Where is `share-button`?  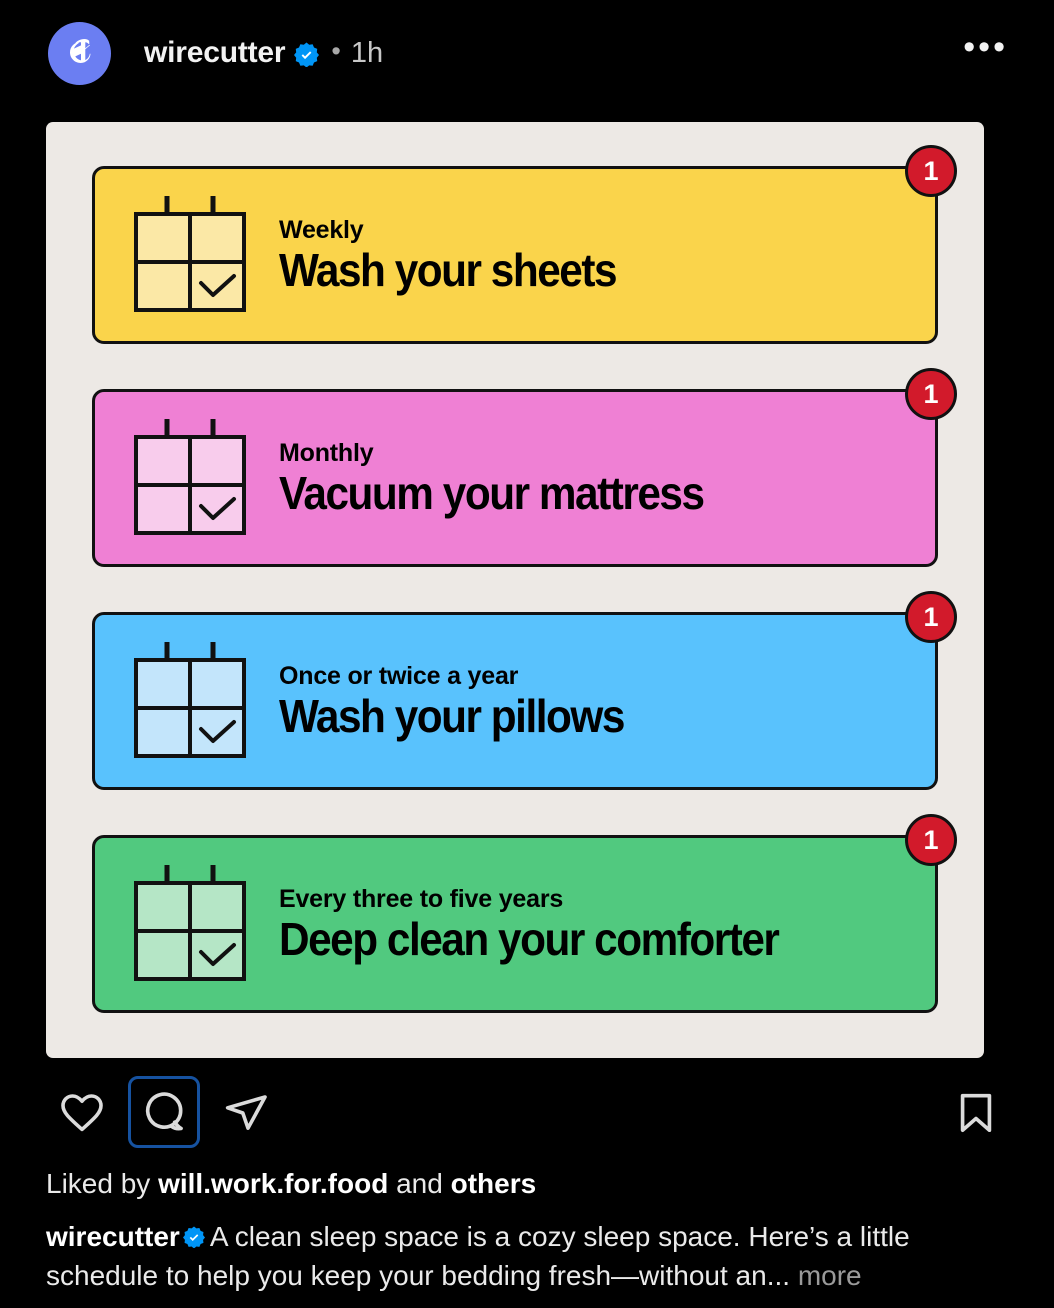
share-button is located at coordinates (246, 1112).